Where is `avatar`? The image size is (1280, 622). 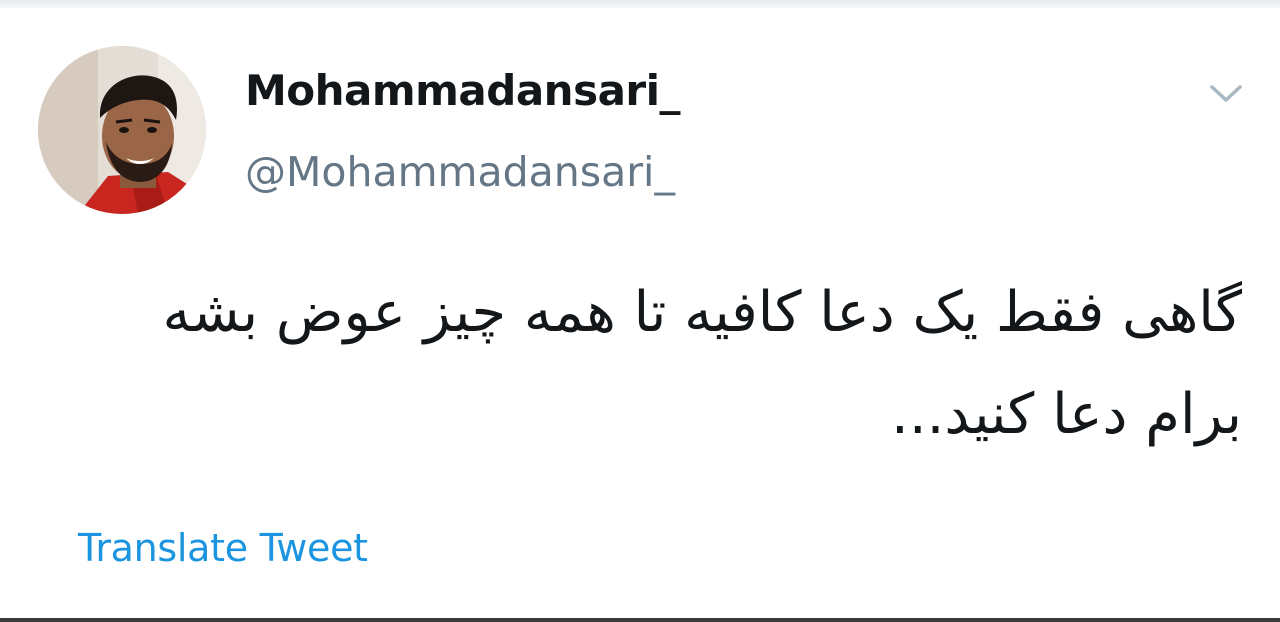 avatar is located at coordinates (122, 130).